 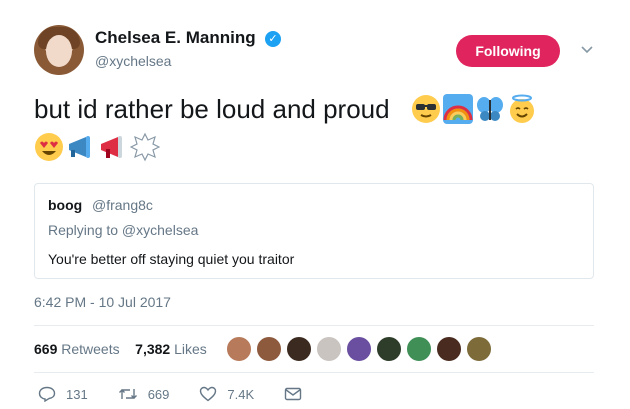 What do you see at coordinates (49, 147) in the screenshot?
I see `heart-eyes-icon` at bounding box center [49, 147].